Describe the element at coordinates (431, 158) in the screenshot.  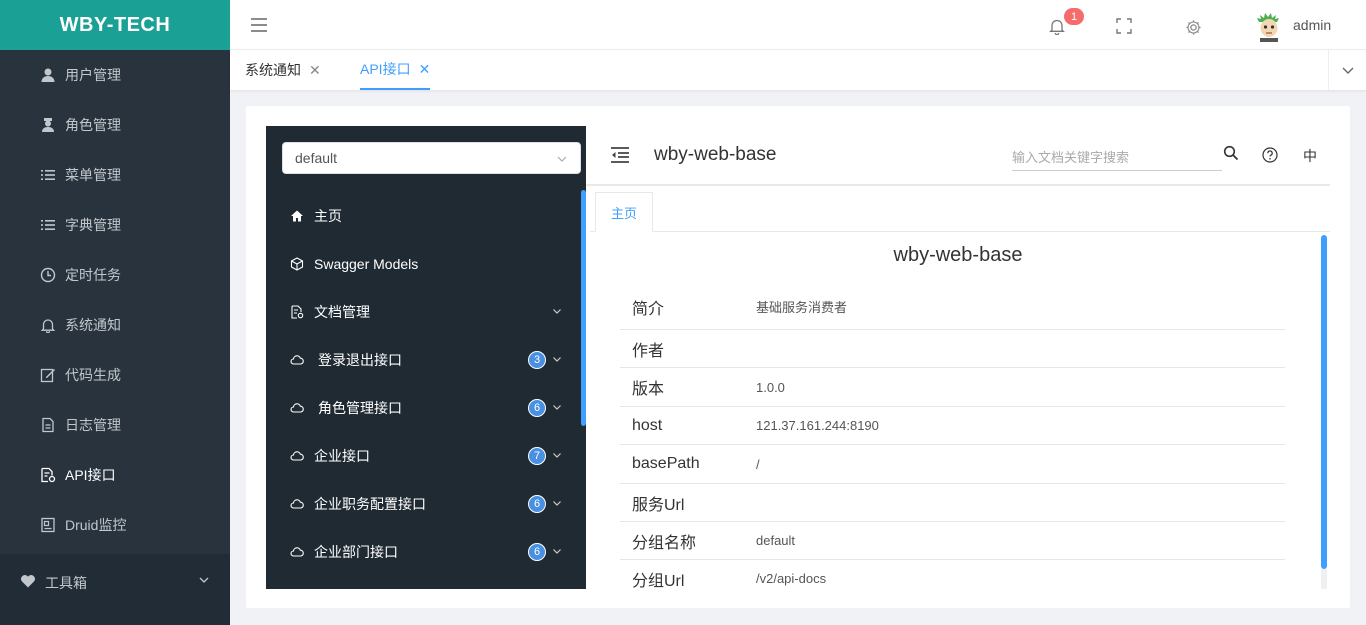
I see `group-select: default` at that location.